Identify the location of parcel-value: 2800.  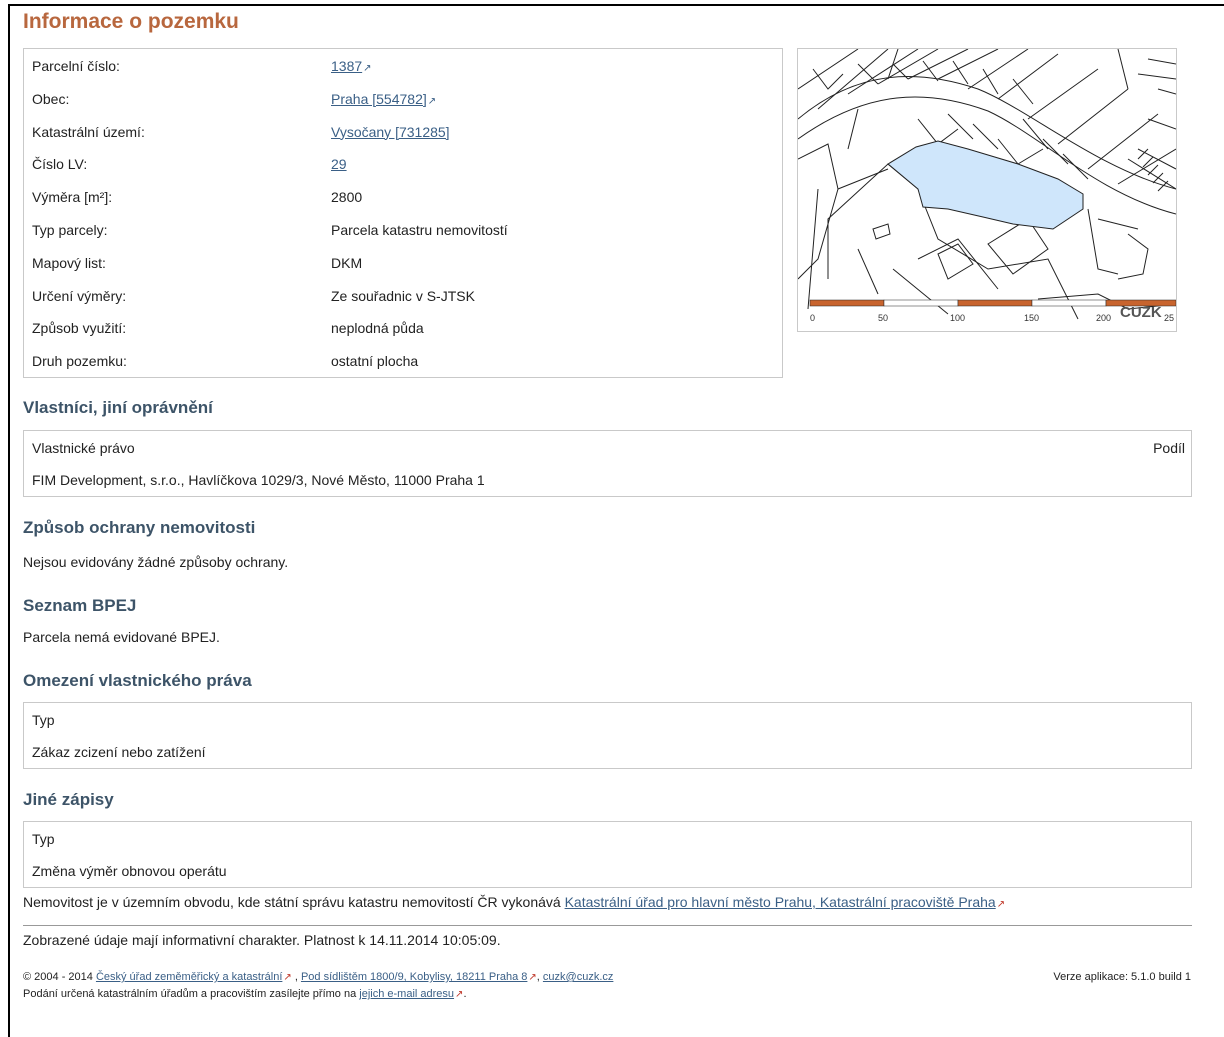
(347, 197).